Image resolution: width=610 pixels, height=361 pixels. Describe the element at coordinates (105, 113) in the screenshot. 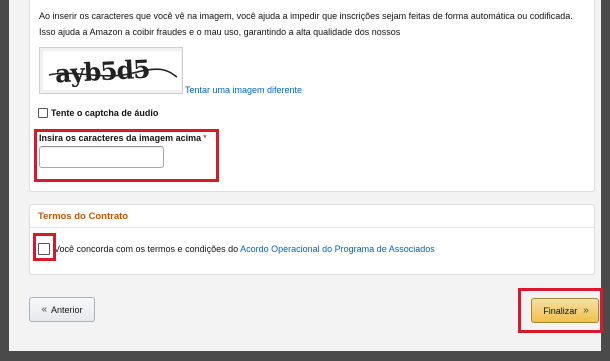

I see `audio-captcha-label: Tente o captcha de áudio` at that location.